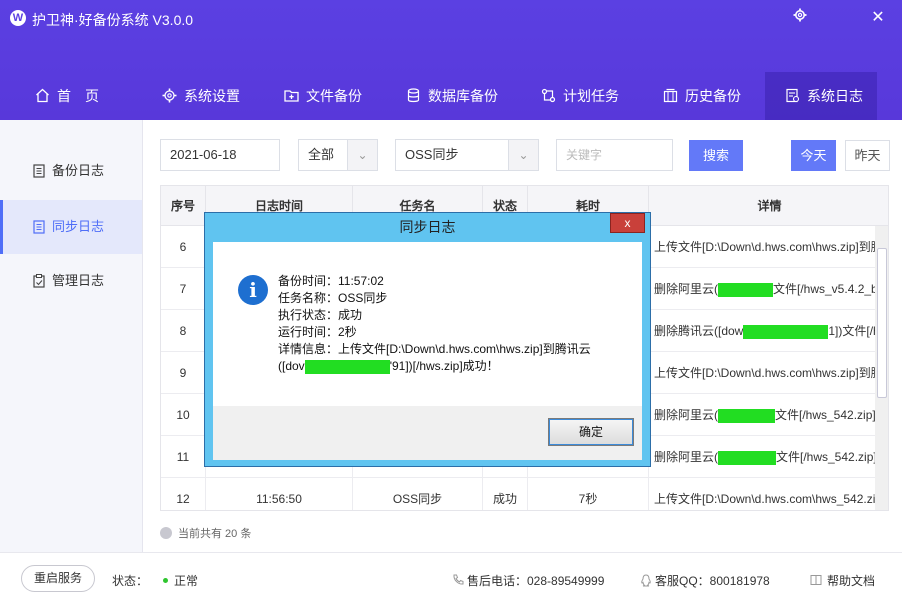 The image size is (902, 602). Describe the element at coordinates (215, 534) in the screenshot. I see `record-count-text: 当前共有 20 条` at that location.